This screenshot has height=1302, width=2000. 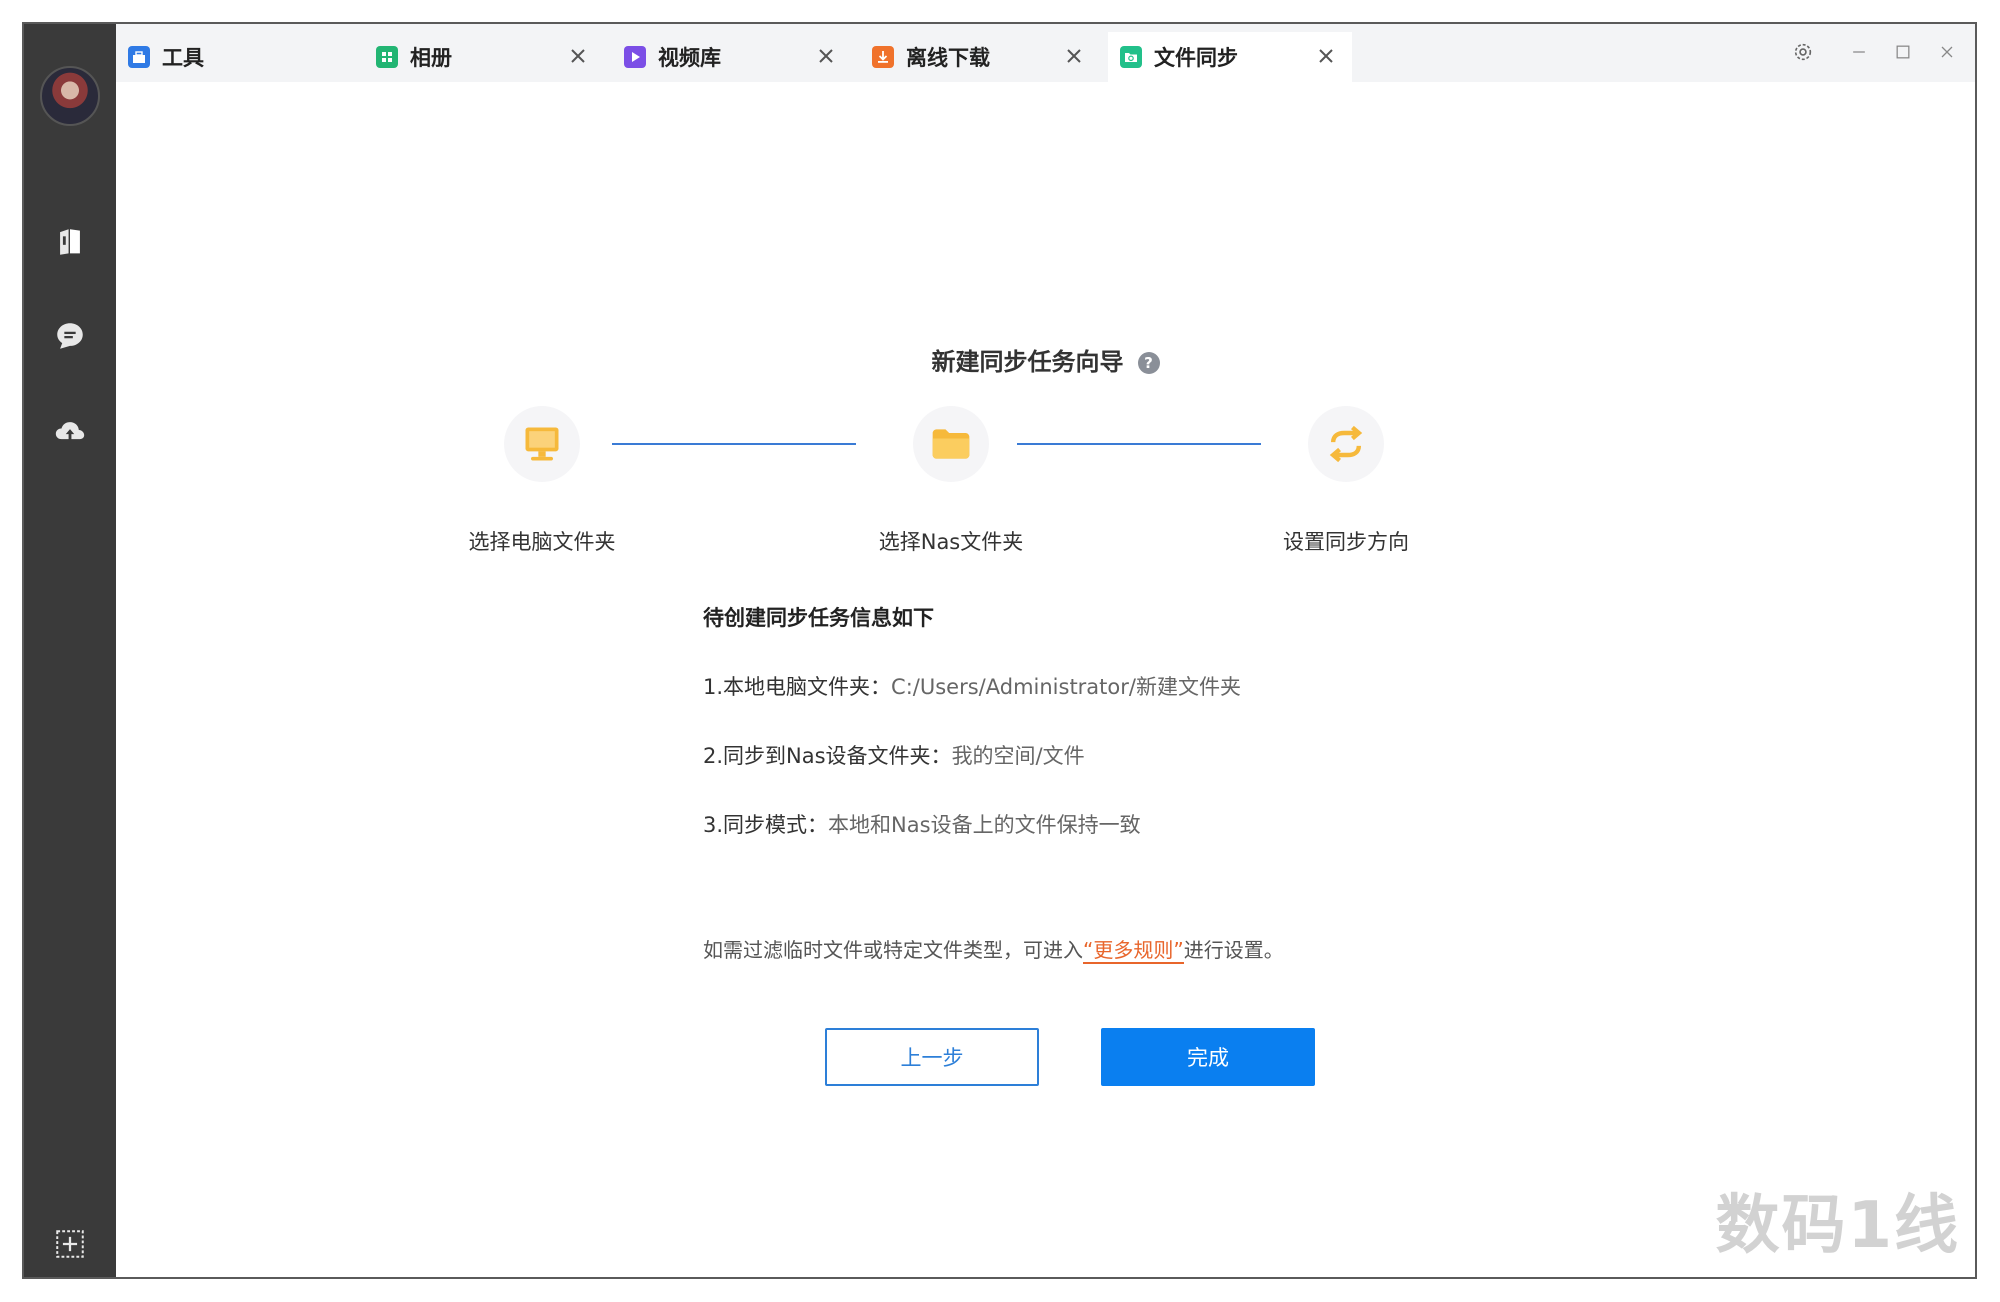 What do you see at coordinates (431, 57) in the screenshot?
I see `tab-label: 相册` at bounding box center [431, 57].